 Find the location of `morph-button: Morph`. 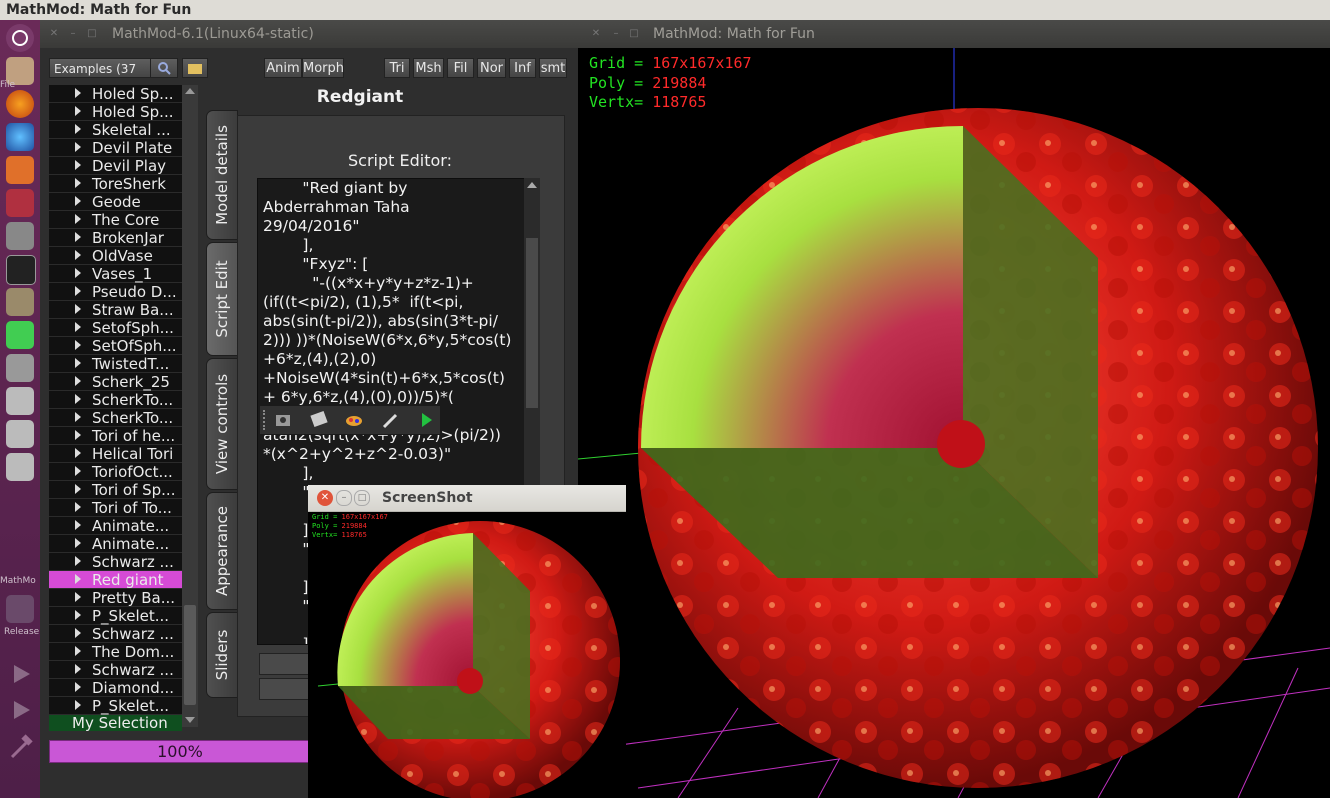

morph-button: Morph is located at coordinates (323, 68).